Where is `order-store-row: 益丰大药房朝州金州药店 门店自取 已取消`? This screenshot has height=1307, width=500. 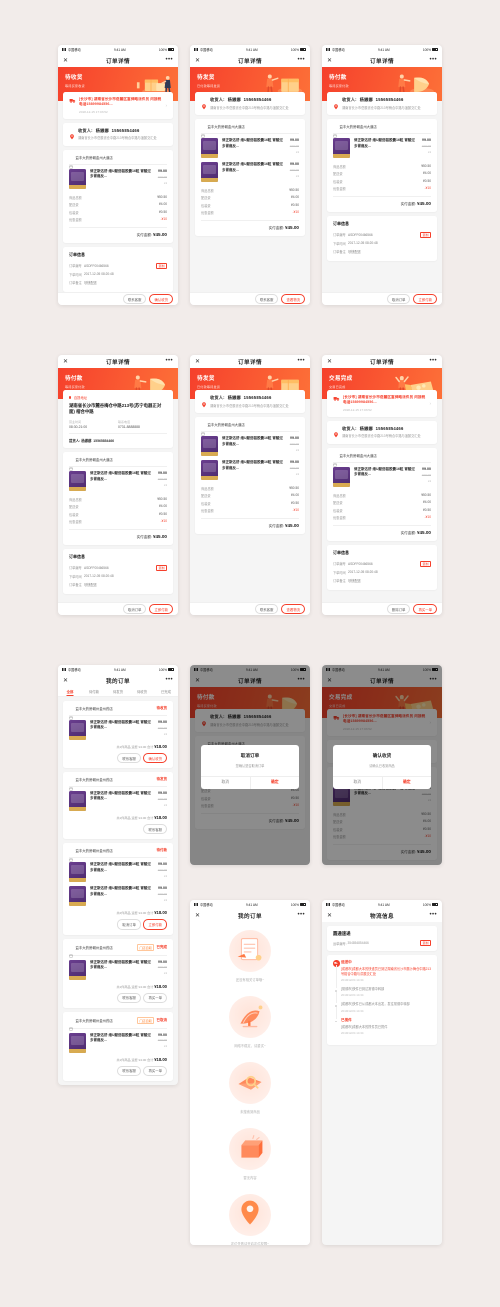
order-store-row: 益丰大药房朝州金州药店 门店自取 已取消 is located at coordinates (118, 1023).